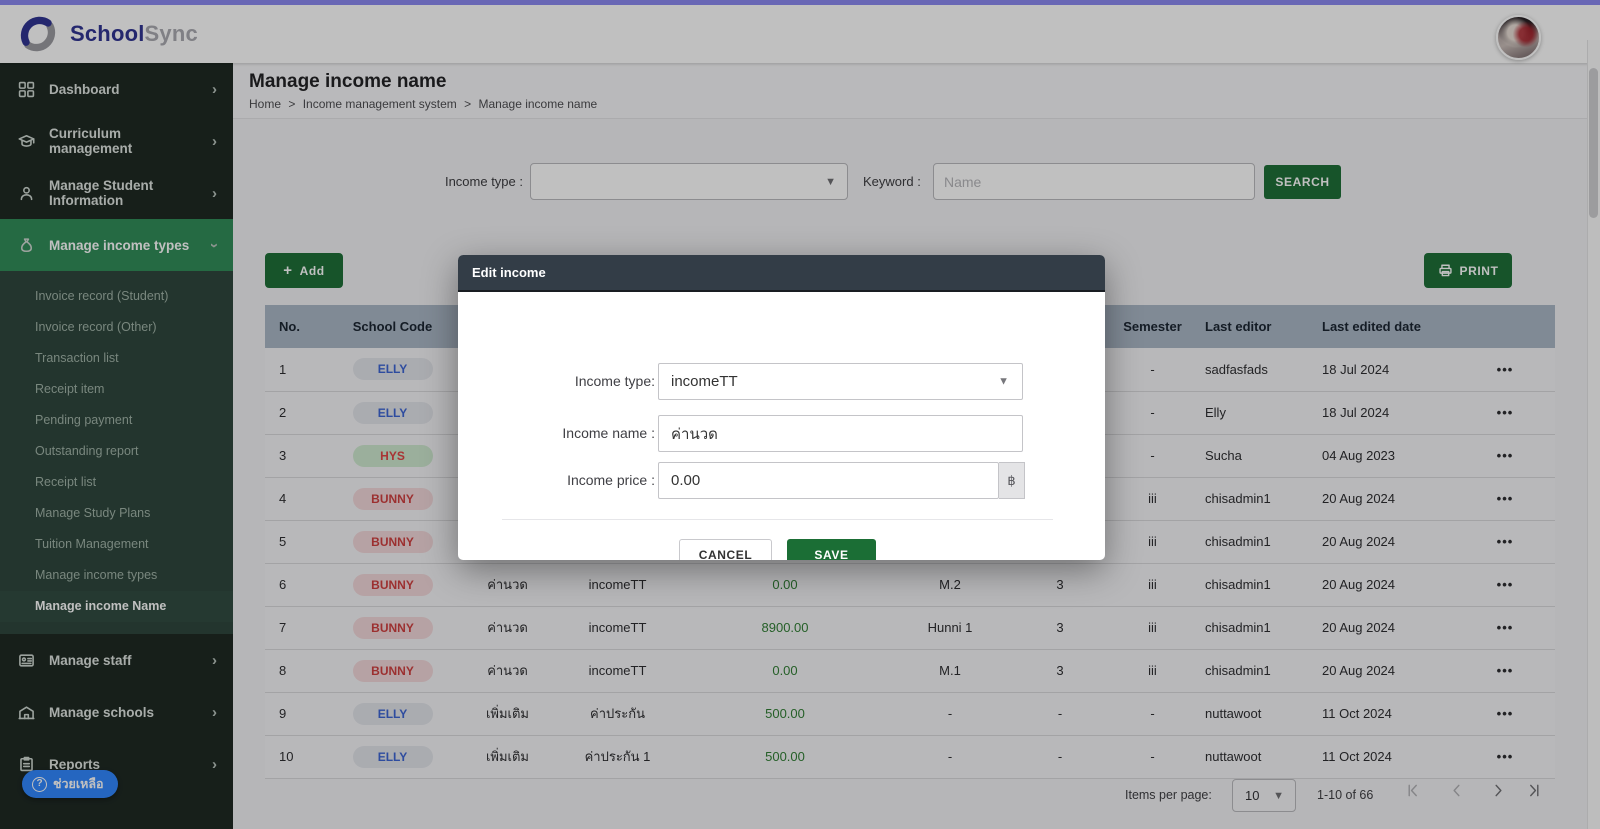 The image size is (1600, 829). Describe the element at coordinates (1003, 381) in the screenshot. I see `chevron-down-icon: ▼` at that location.